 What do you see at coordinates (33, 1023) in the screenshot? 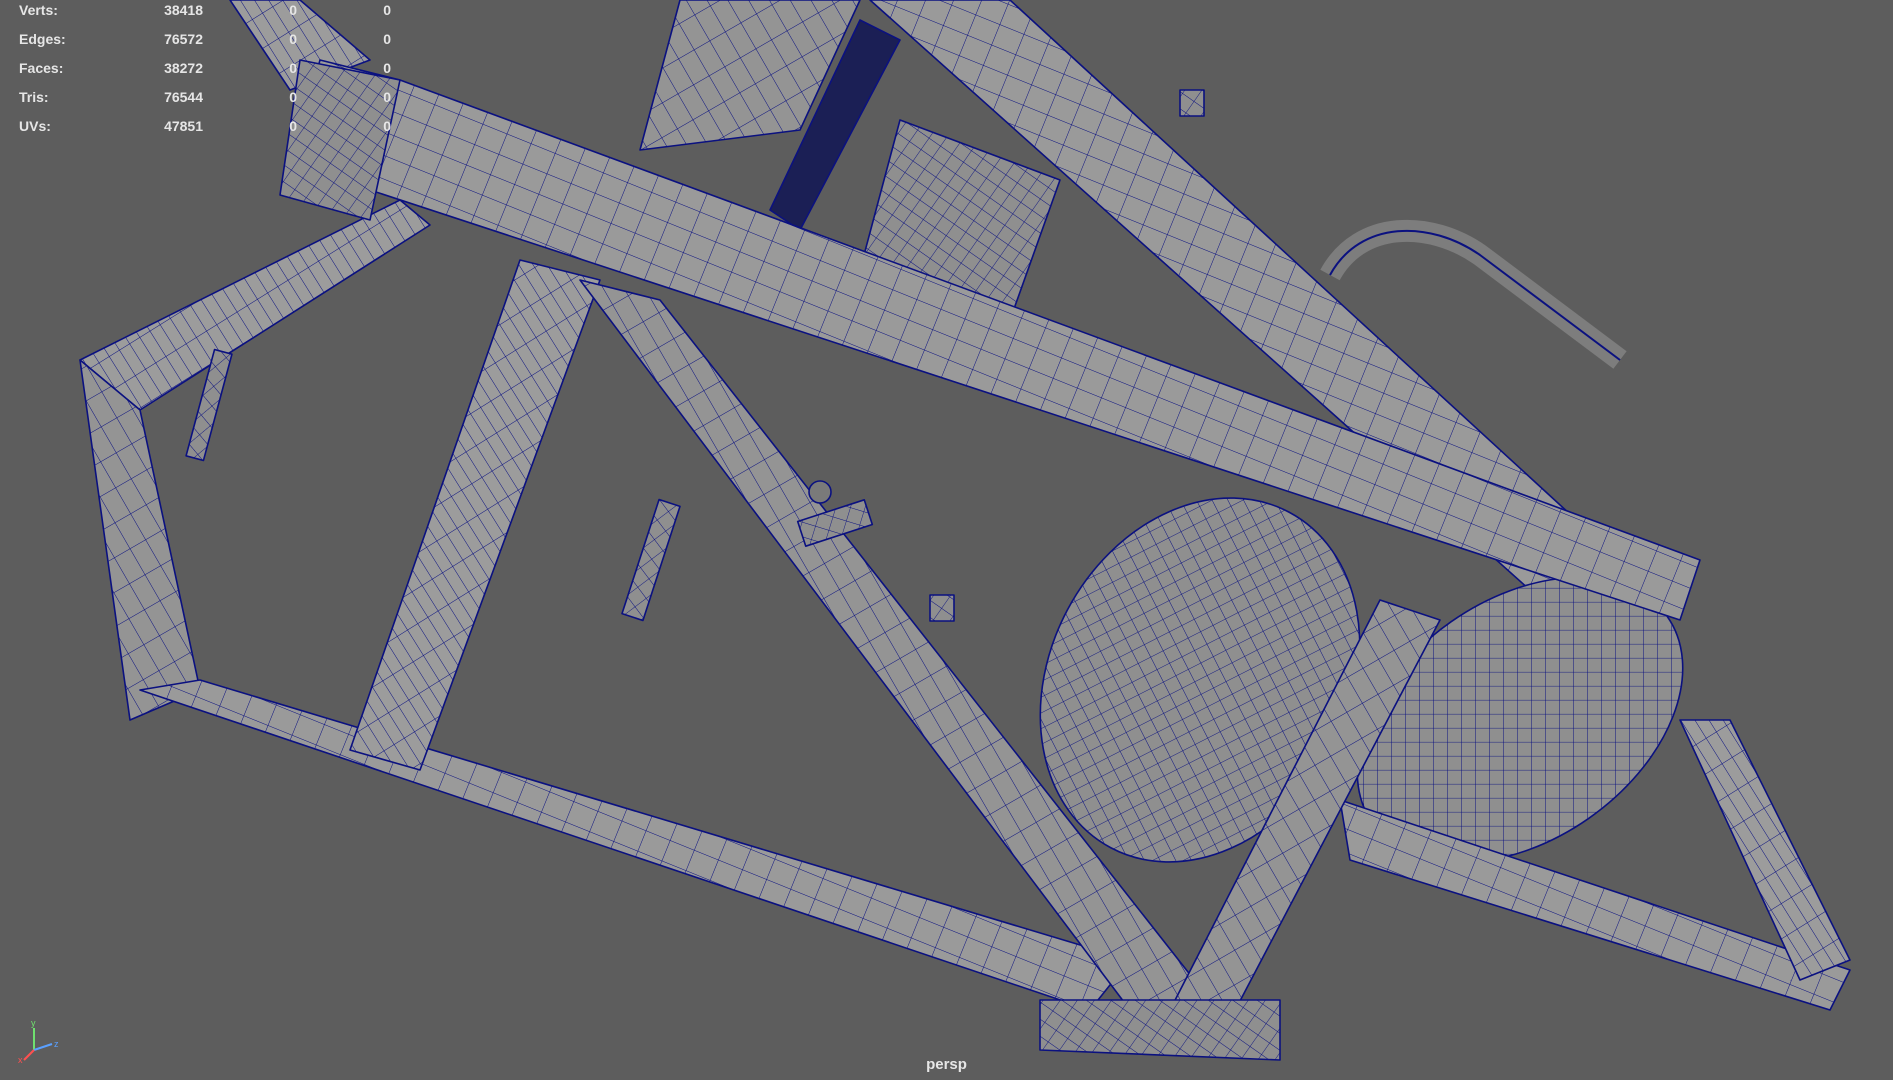
I see `axis-y-label: y` at bounding box center [33, 1023].